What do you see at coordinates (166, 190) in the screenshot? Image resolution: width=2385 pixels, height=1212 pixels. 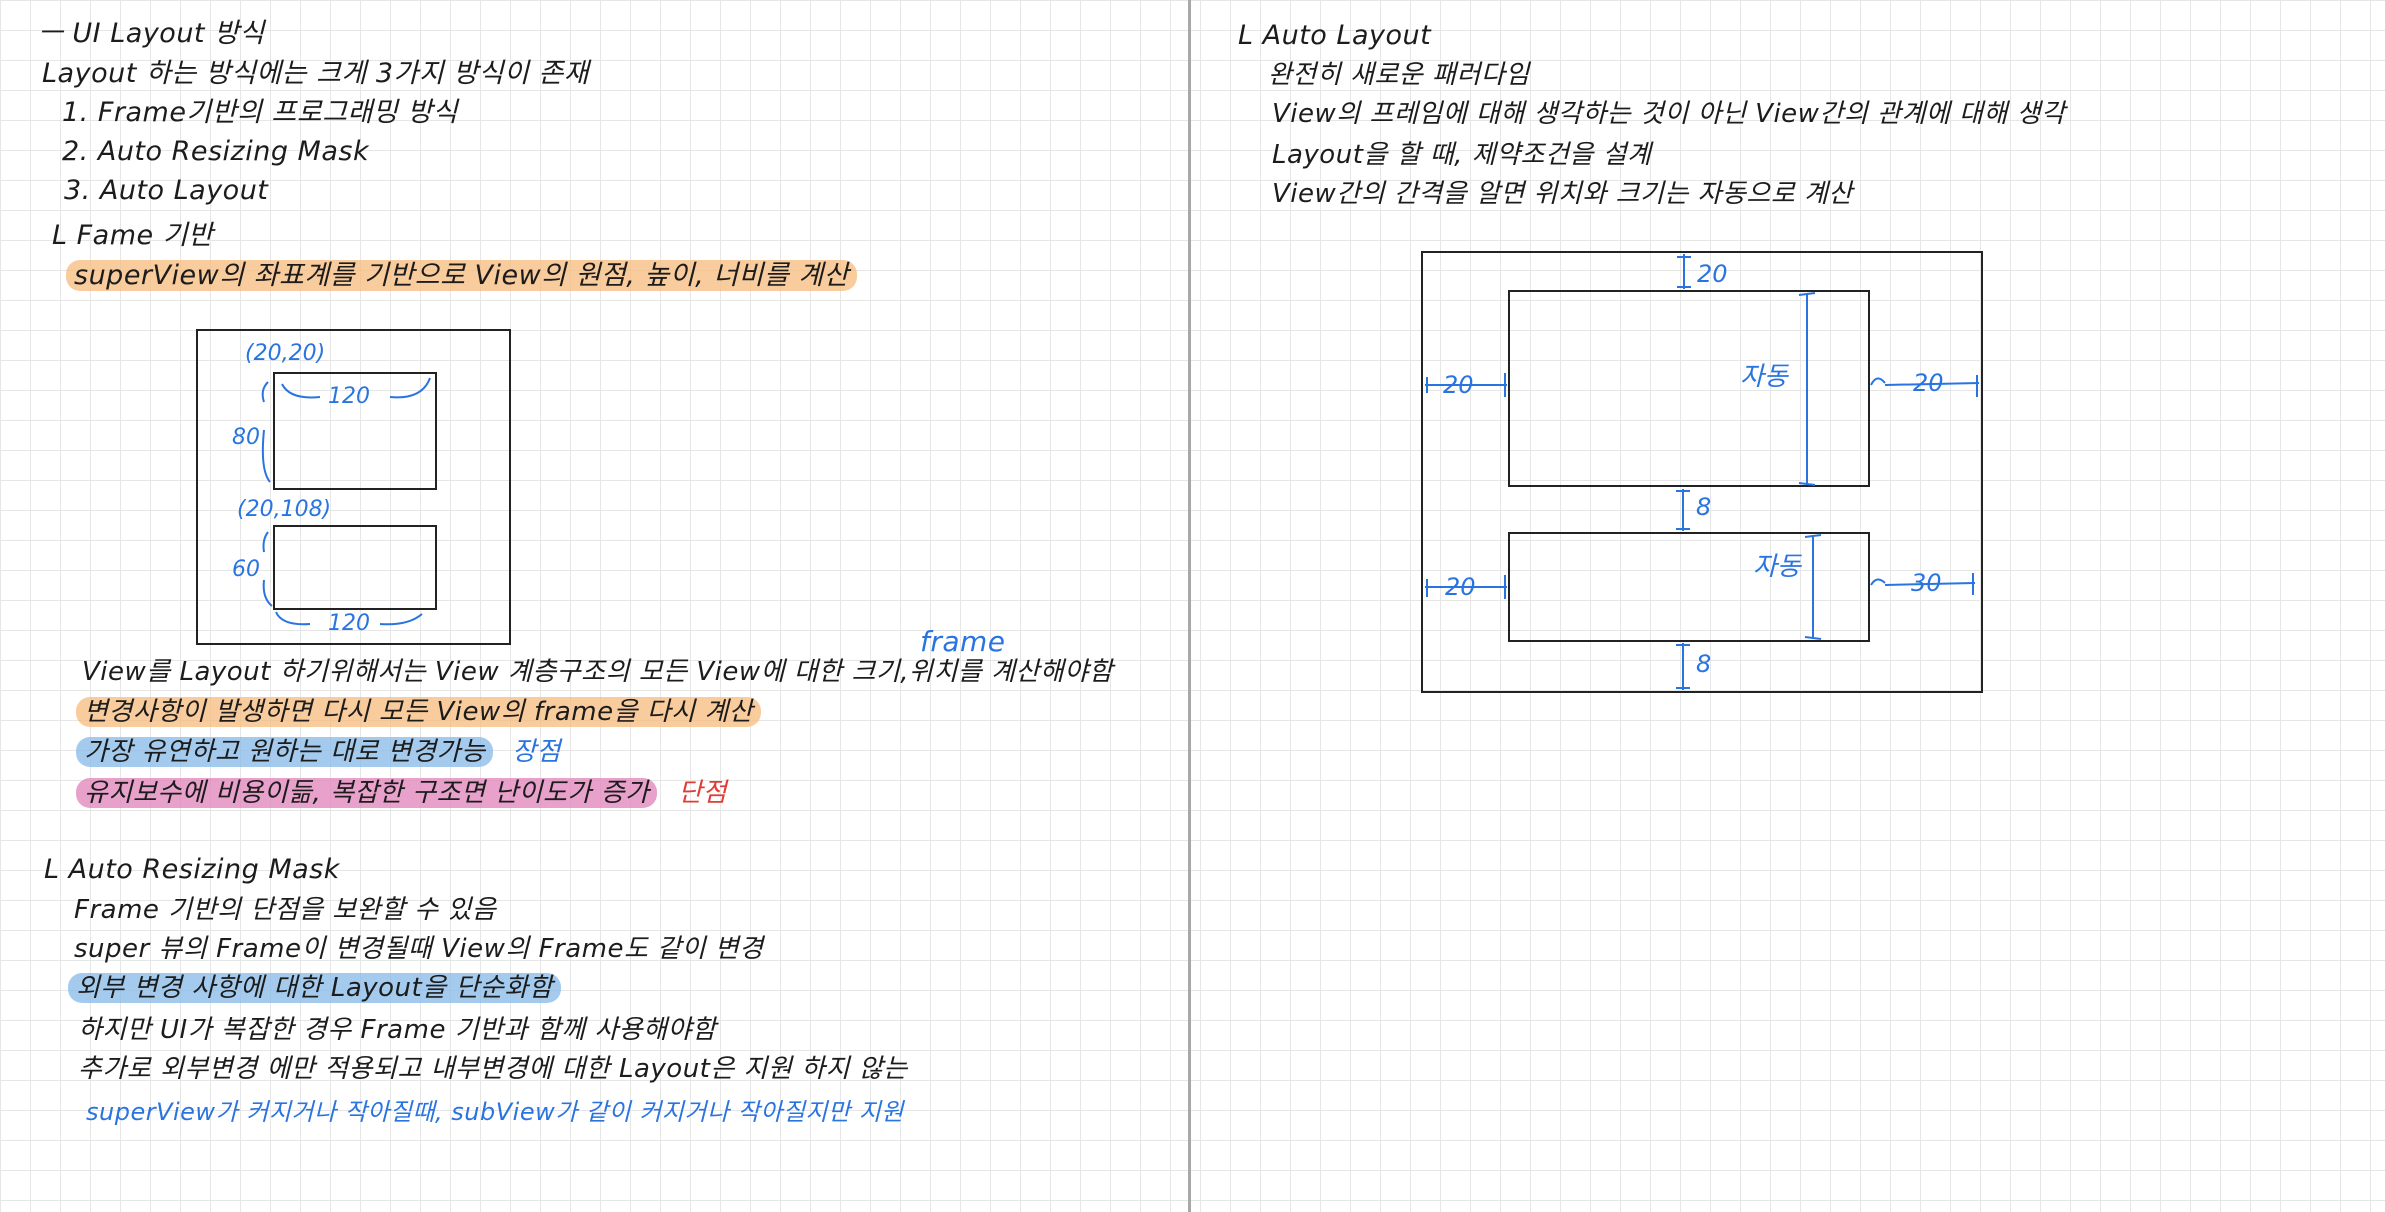 I see `method-item: 3. Auto Layout` at bounding box center [166, 190].